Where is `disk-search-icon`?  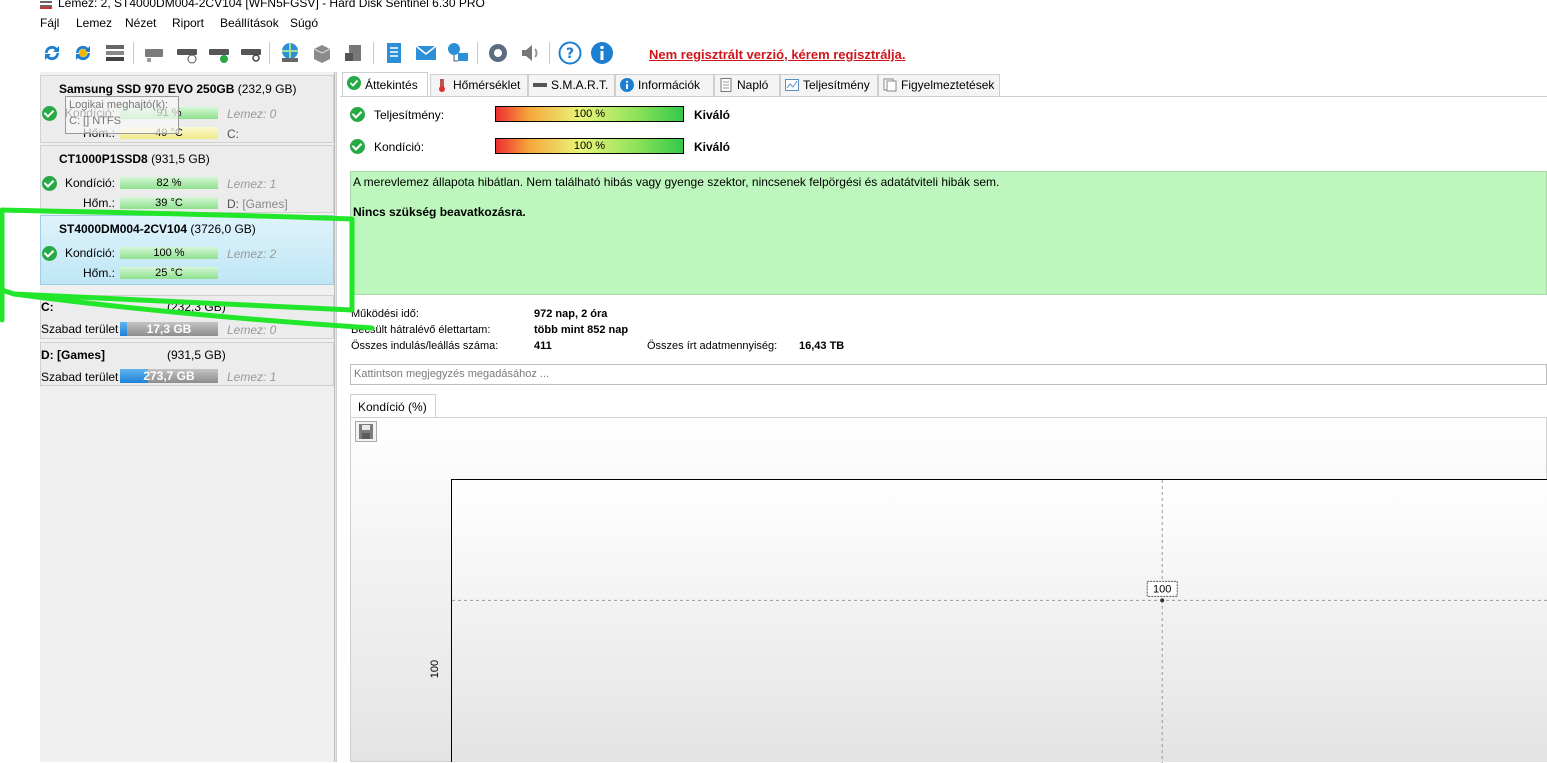 disk-search-icon is located at coordinates (251, 53).